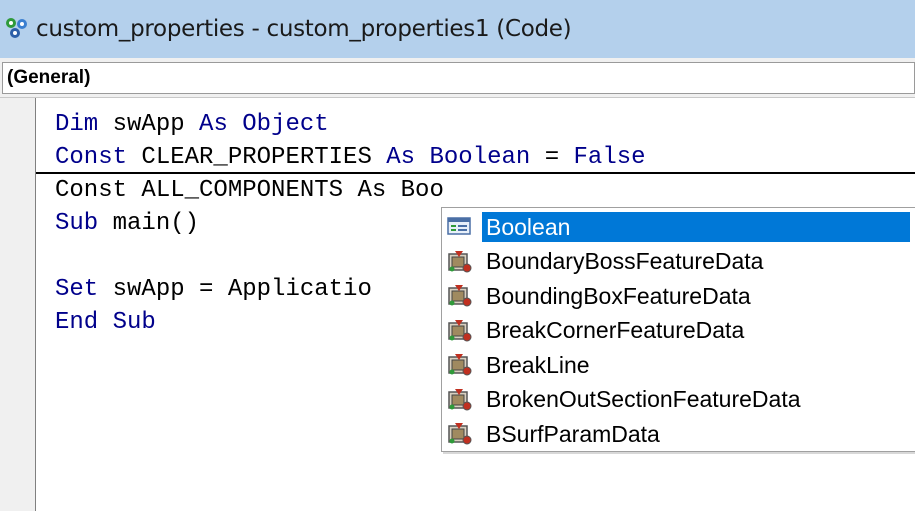 The height and width of the screenshot is (511, 915). What do you see at coordinates (17, 29) in the screenshot?
I see `vba-project-icon` at bounding box center [17, 29].